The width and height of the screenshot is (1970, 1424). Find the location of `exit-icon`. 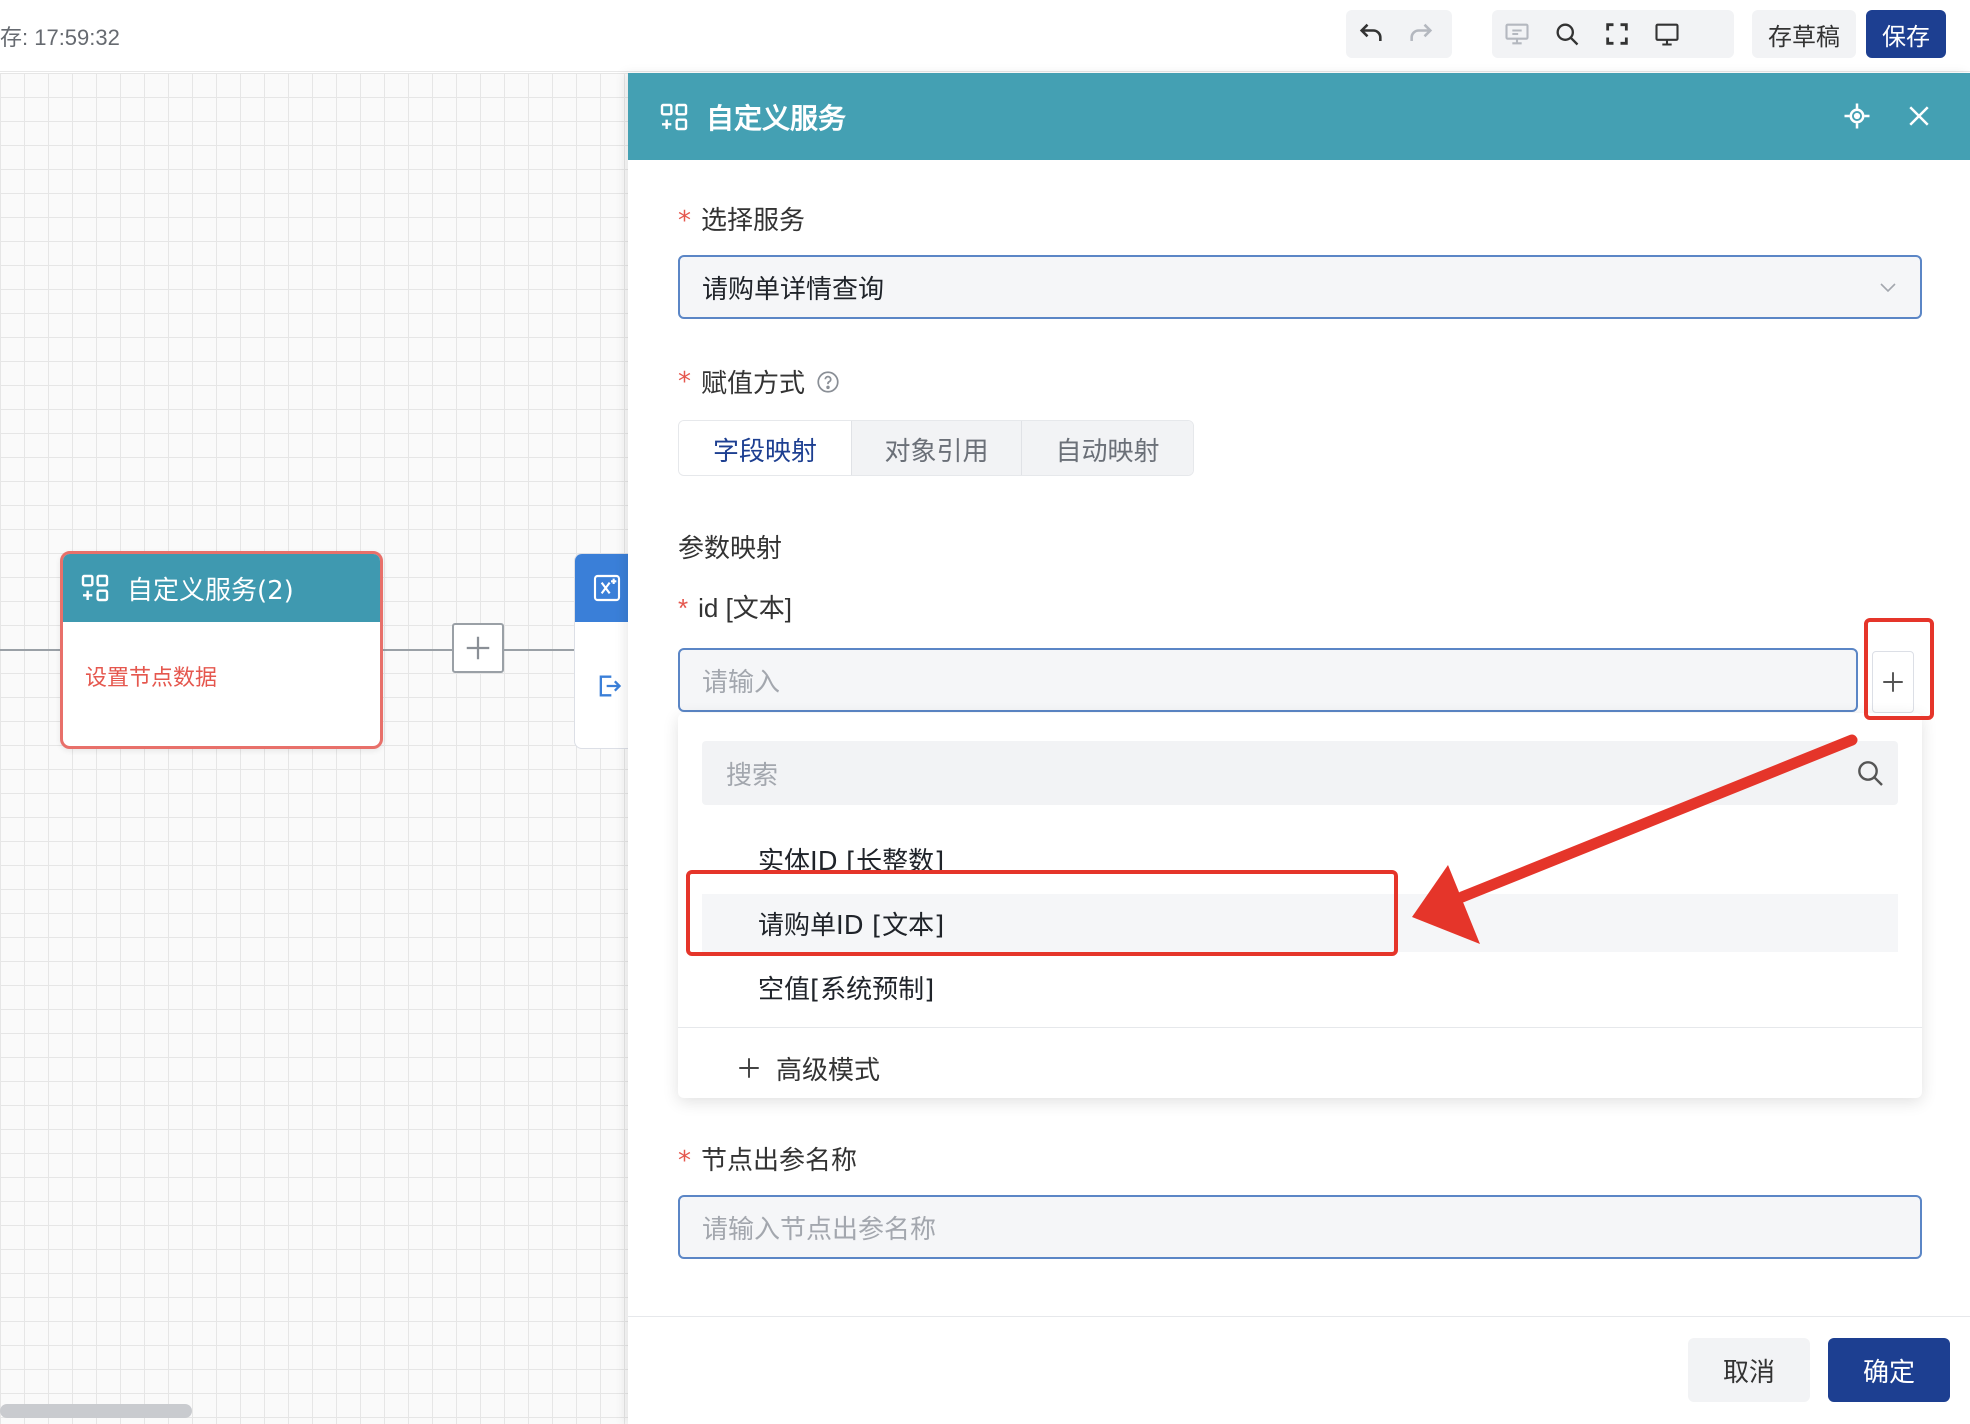

exit-icon is located at coordinates (609, 688).